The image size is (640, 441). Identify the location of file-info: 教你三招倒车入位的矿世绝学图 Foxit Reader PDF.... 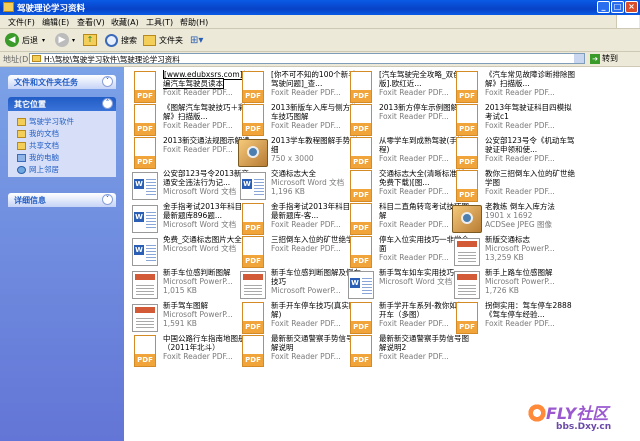
(530, 187).